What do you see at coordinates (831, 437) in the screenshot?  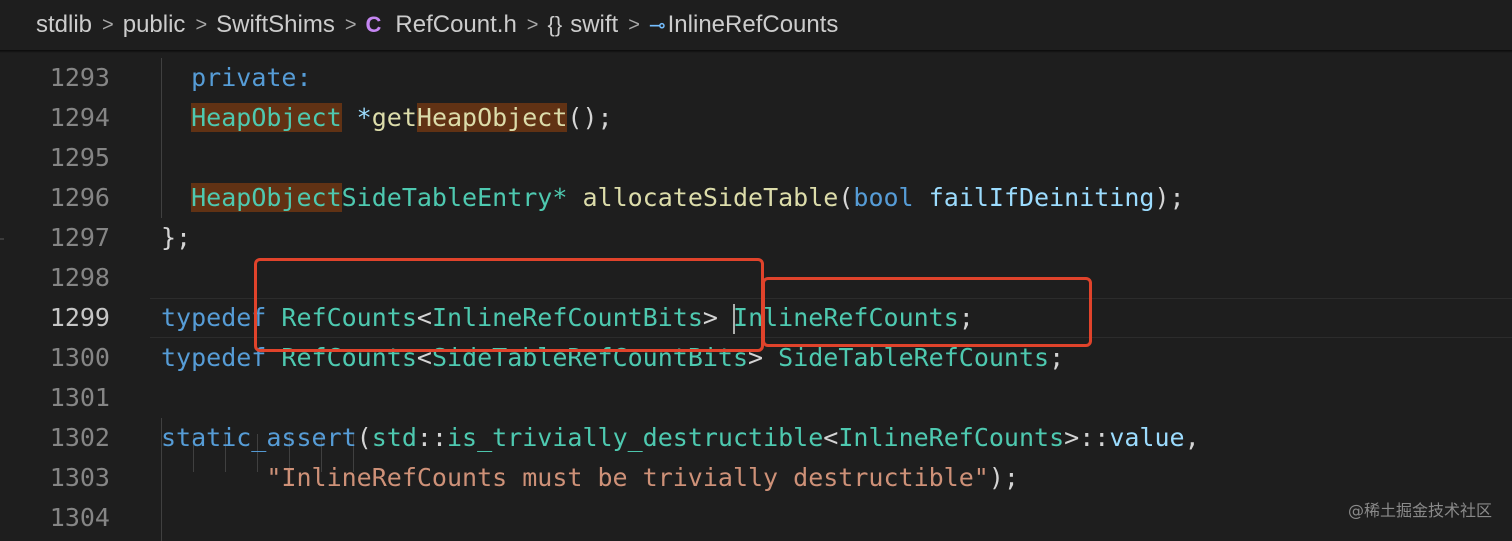 I see `token-punctuation: <` at bounding box center [831, 437].